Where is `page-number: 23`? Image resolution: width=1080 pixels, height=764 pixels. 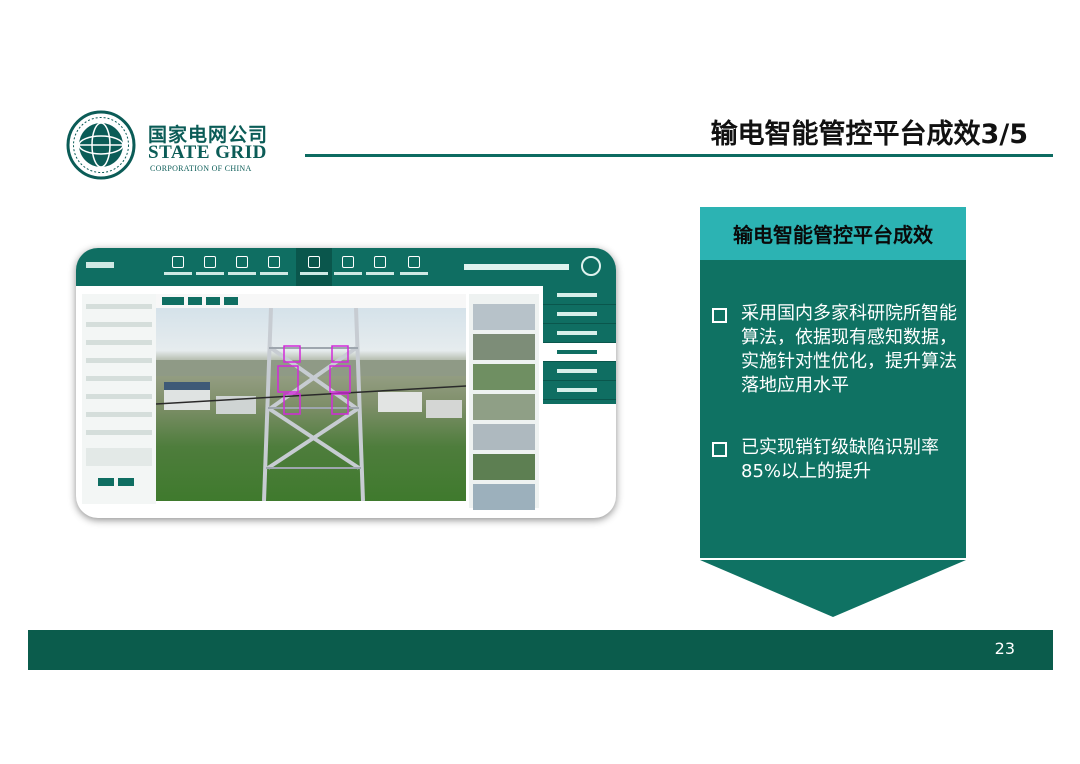 page-number: 23 is located at coordinates (1004, 648).